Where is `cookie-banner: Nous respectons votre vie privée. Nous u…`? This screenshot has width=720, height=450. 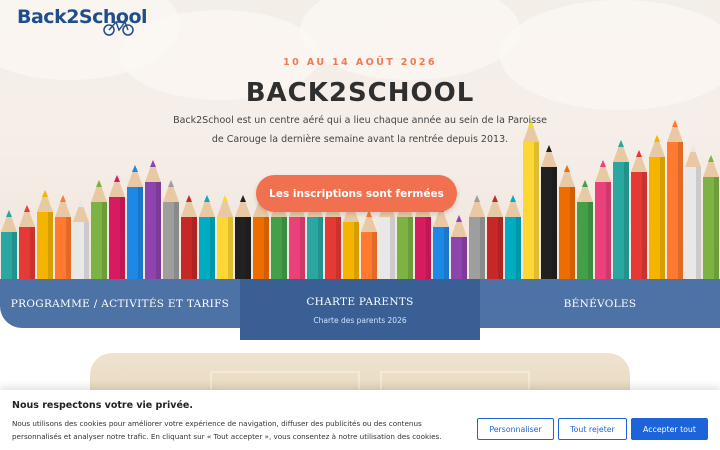 cookie-banner: Nous respectons votre vie privée. Nous u… is located at coordinates (360, 420).